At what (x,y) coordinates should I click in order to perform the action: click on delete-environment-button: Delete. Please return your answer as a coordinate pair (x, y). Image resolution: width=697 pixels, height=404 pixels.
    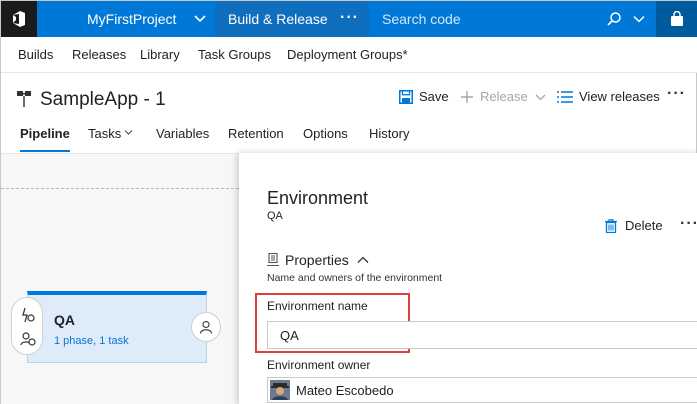
    Looking at the image, I should click on (634, 226).